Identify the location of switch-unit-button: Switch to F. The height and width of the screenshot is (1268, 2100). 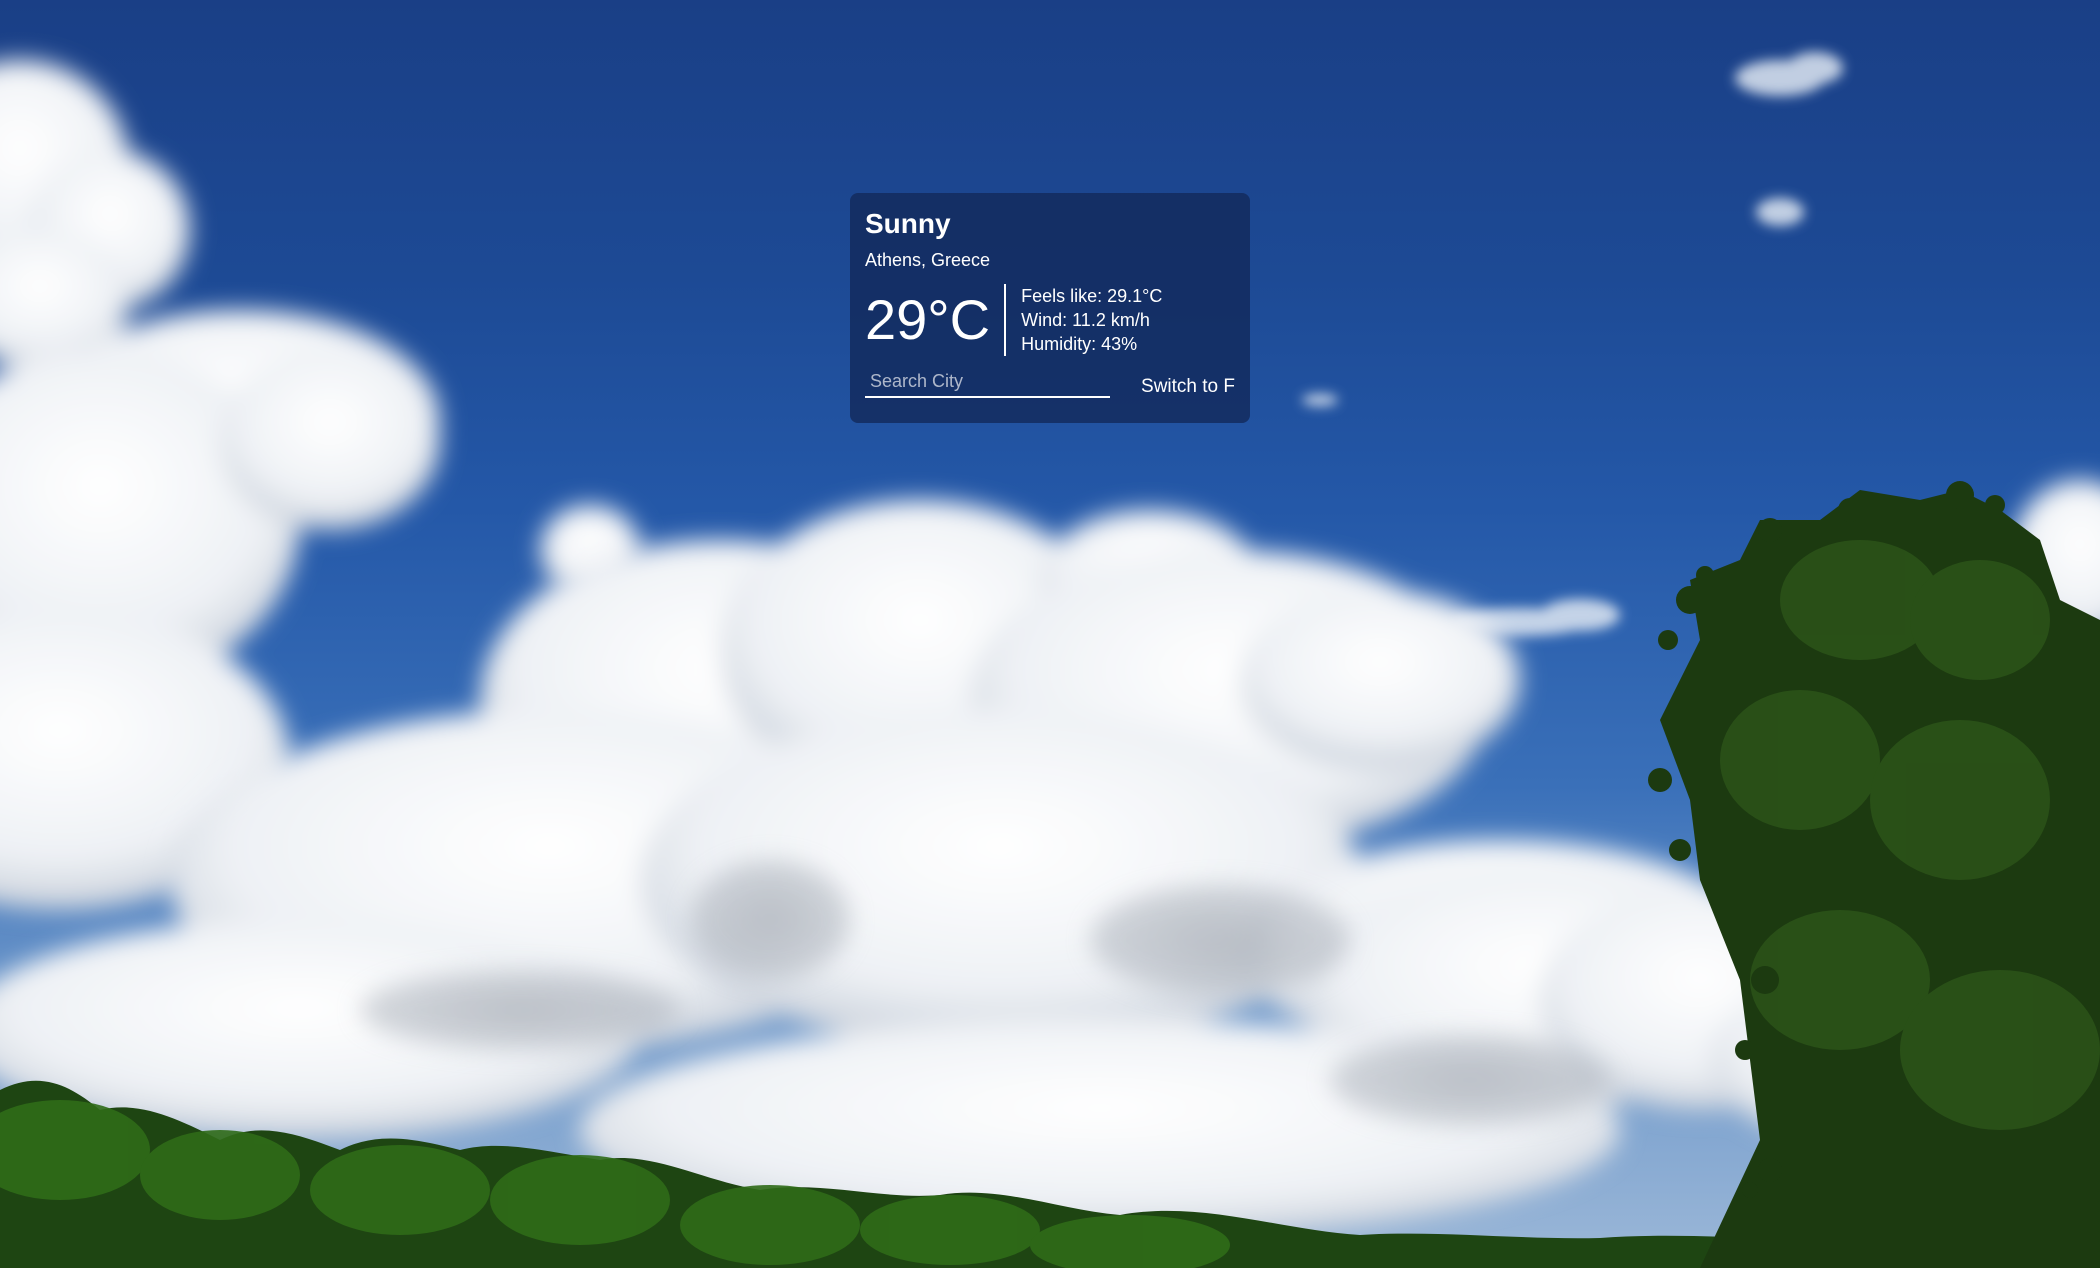
(1188, 387).